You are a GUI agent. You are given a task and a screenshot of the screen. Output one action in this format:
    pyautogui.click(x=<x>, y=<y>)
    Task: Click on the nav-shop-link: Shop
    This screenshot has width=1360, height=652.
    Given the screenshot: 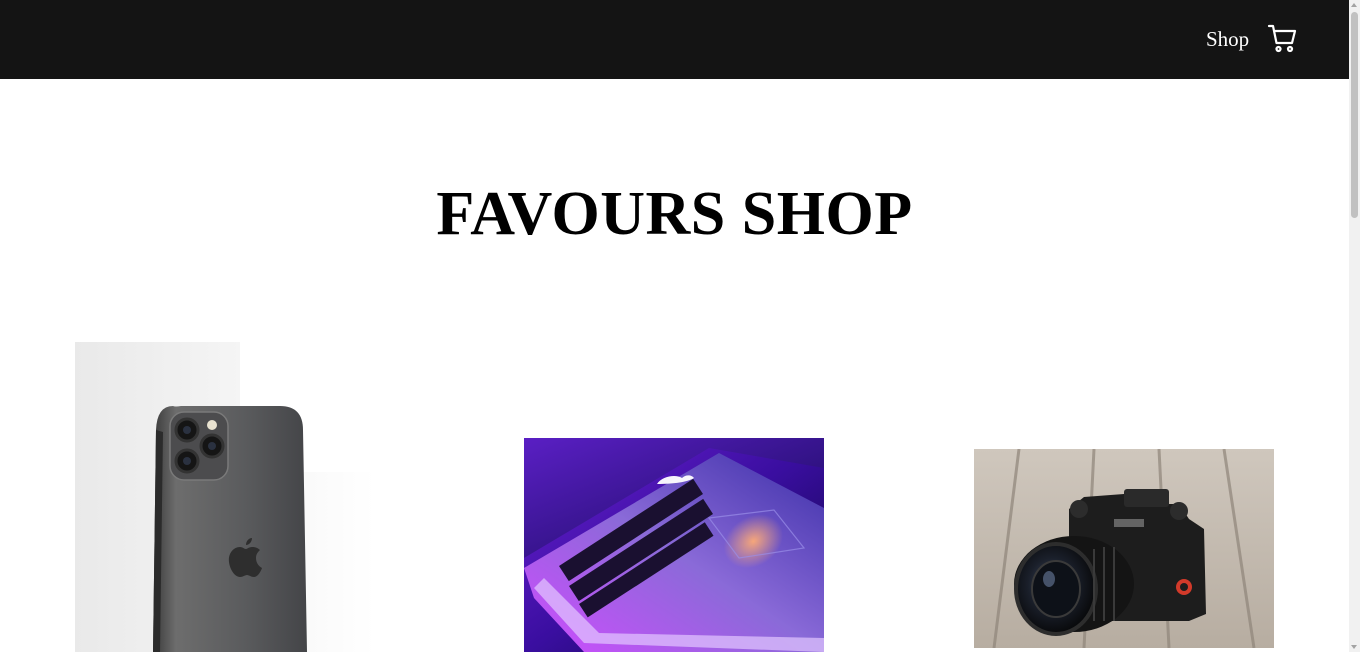 What is the action you would take?
    pyautogui.click(x=1227, y=39)
    